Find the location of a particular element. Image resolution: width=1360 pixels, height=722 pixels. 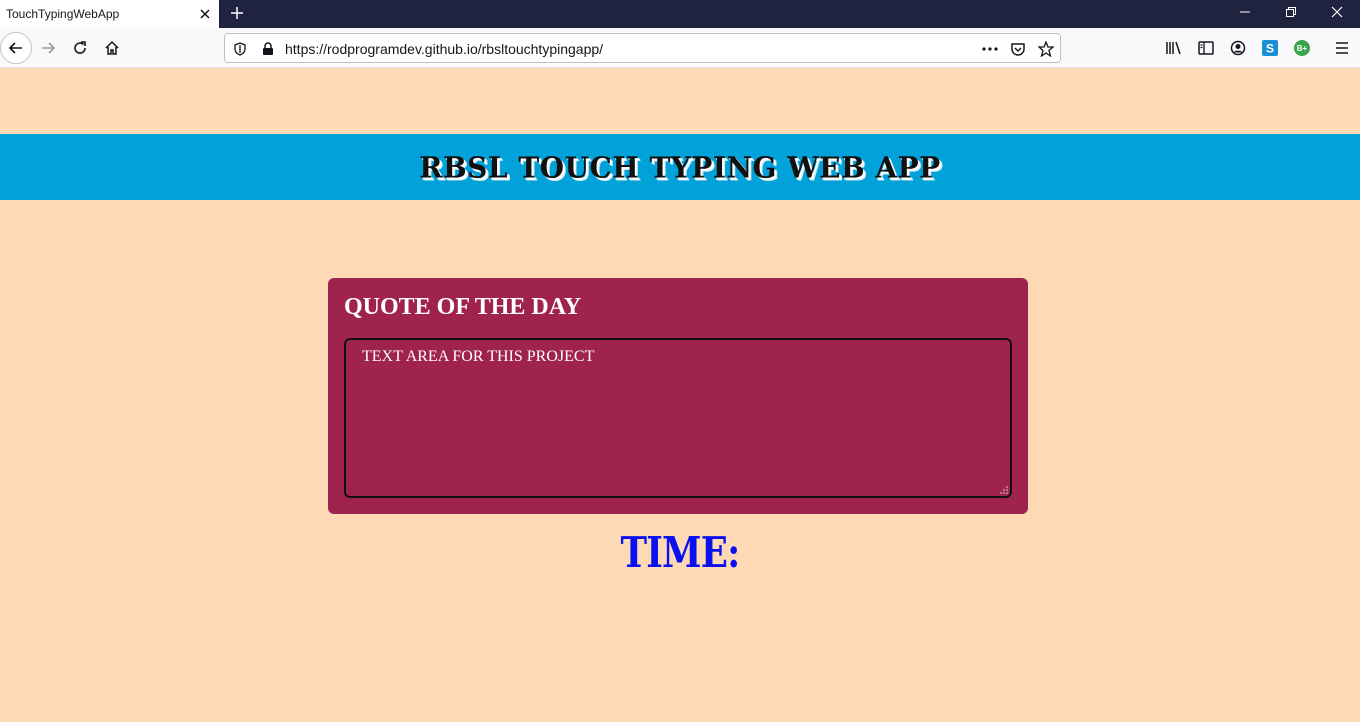

tab-active: TouchTypingWebApp is located at coordinates (109, 14).